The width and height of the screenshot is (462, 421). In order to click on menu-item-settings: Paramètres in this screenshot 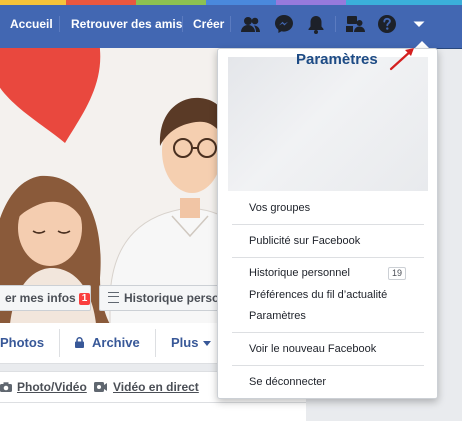, I will do `click(277, 316)`.